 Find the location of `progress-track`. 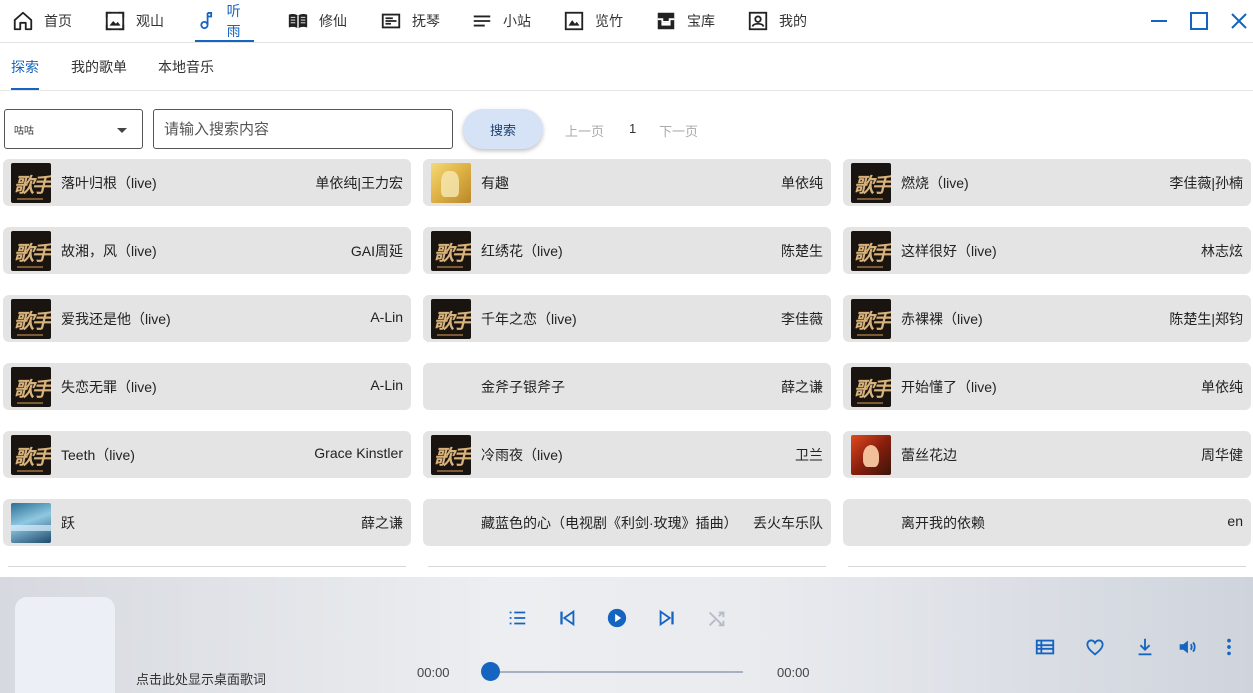

progress-track is located at coordinates (616, 672).